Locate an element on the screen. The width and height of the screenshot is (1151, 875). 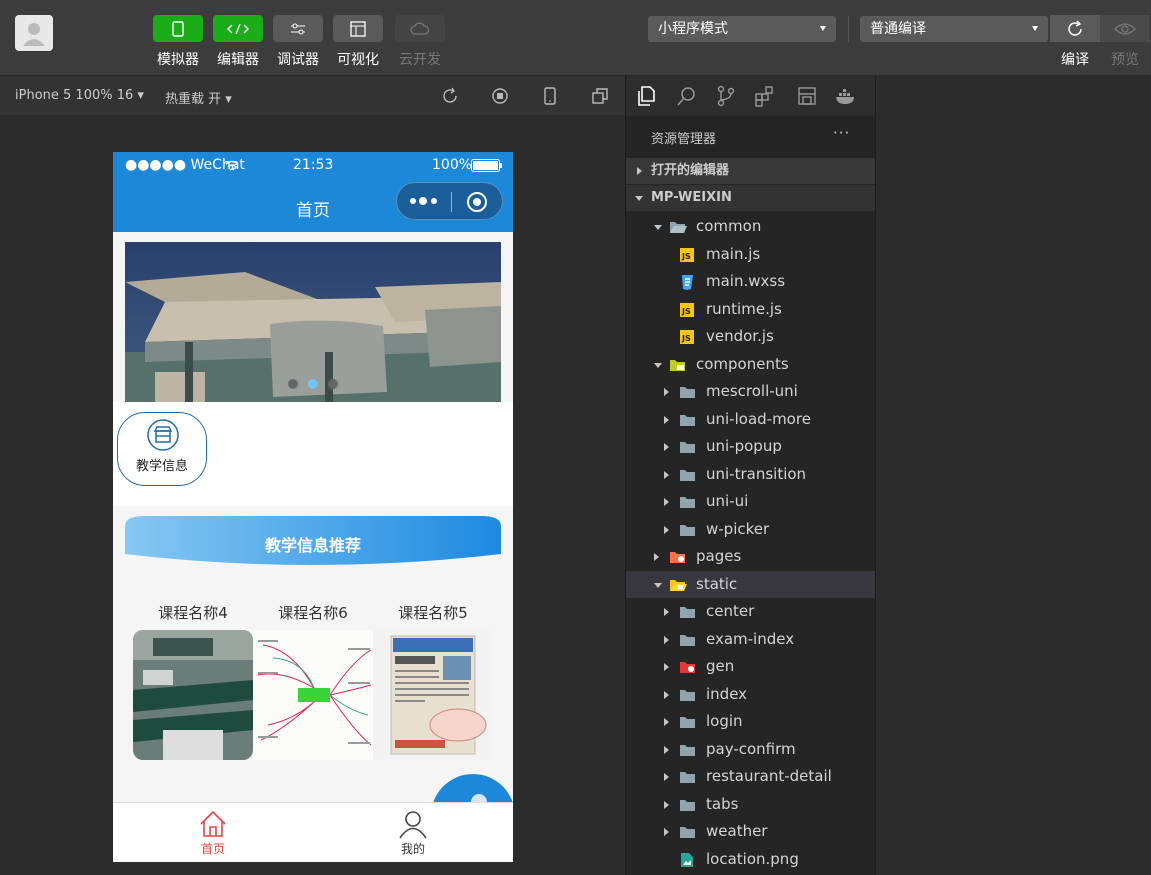
open-editors-label: 打开的编辑器 is located at coordinates (690, 170).